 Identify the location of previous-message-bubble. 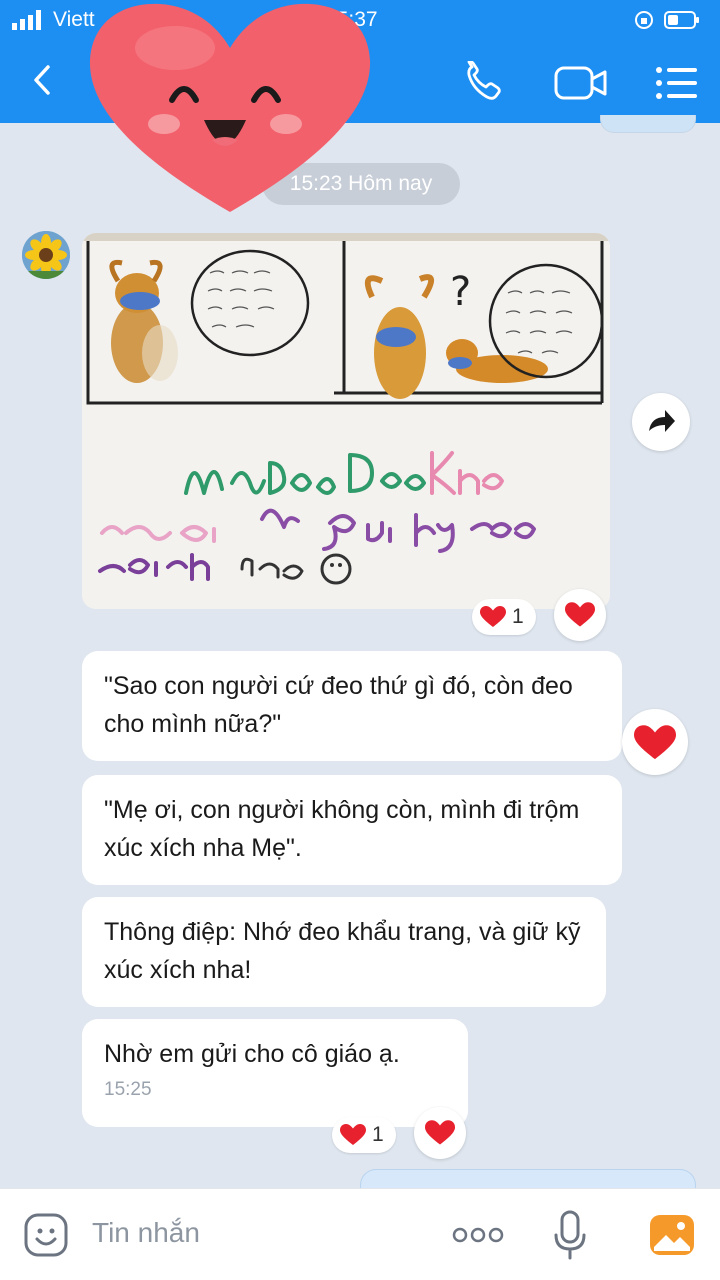
(648, 124).